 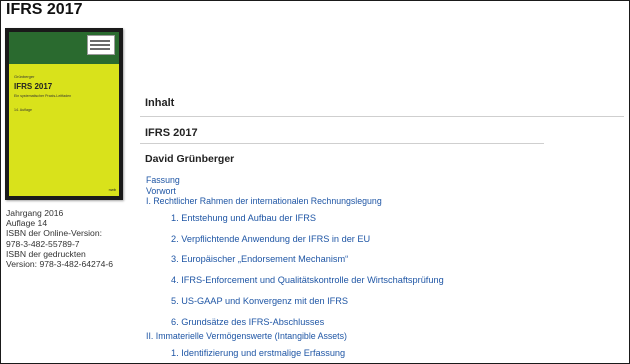 What do you see at coordinates (27, 223) in the screenshot?
I see `meta-edition: Auflage 14` at bounding box center [27, 223].